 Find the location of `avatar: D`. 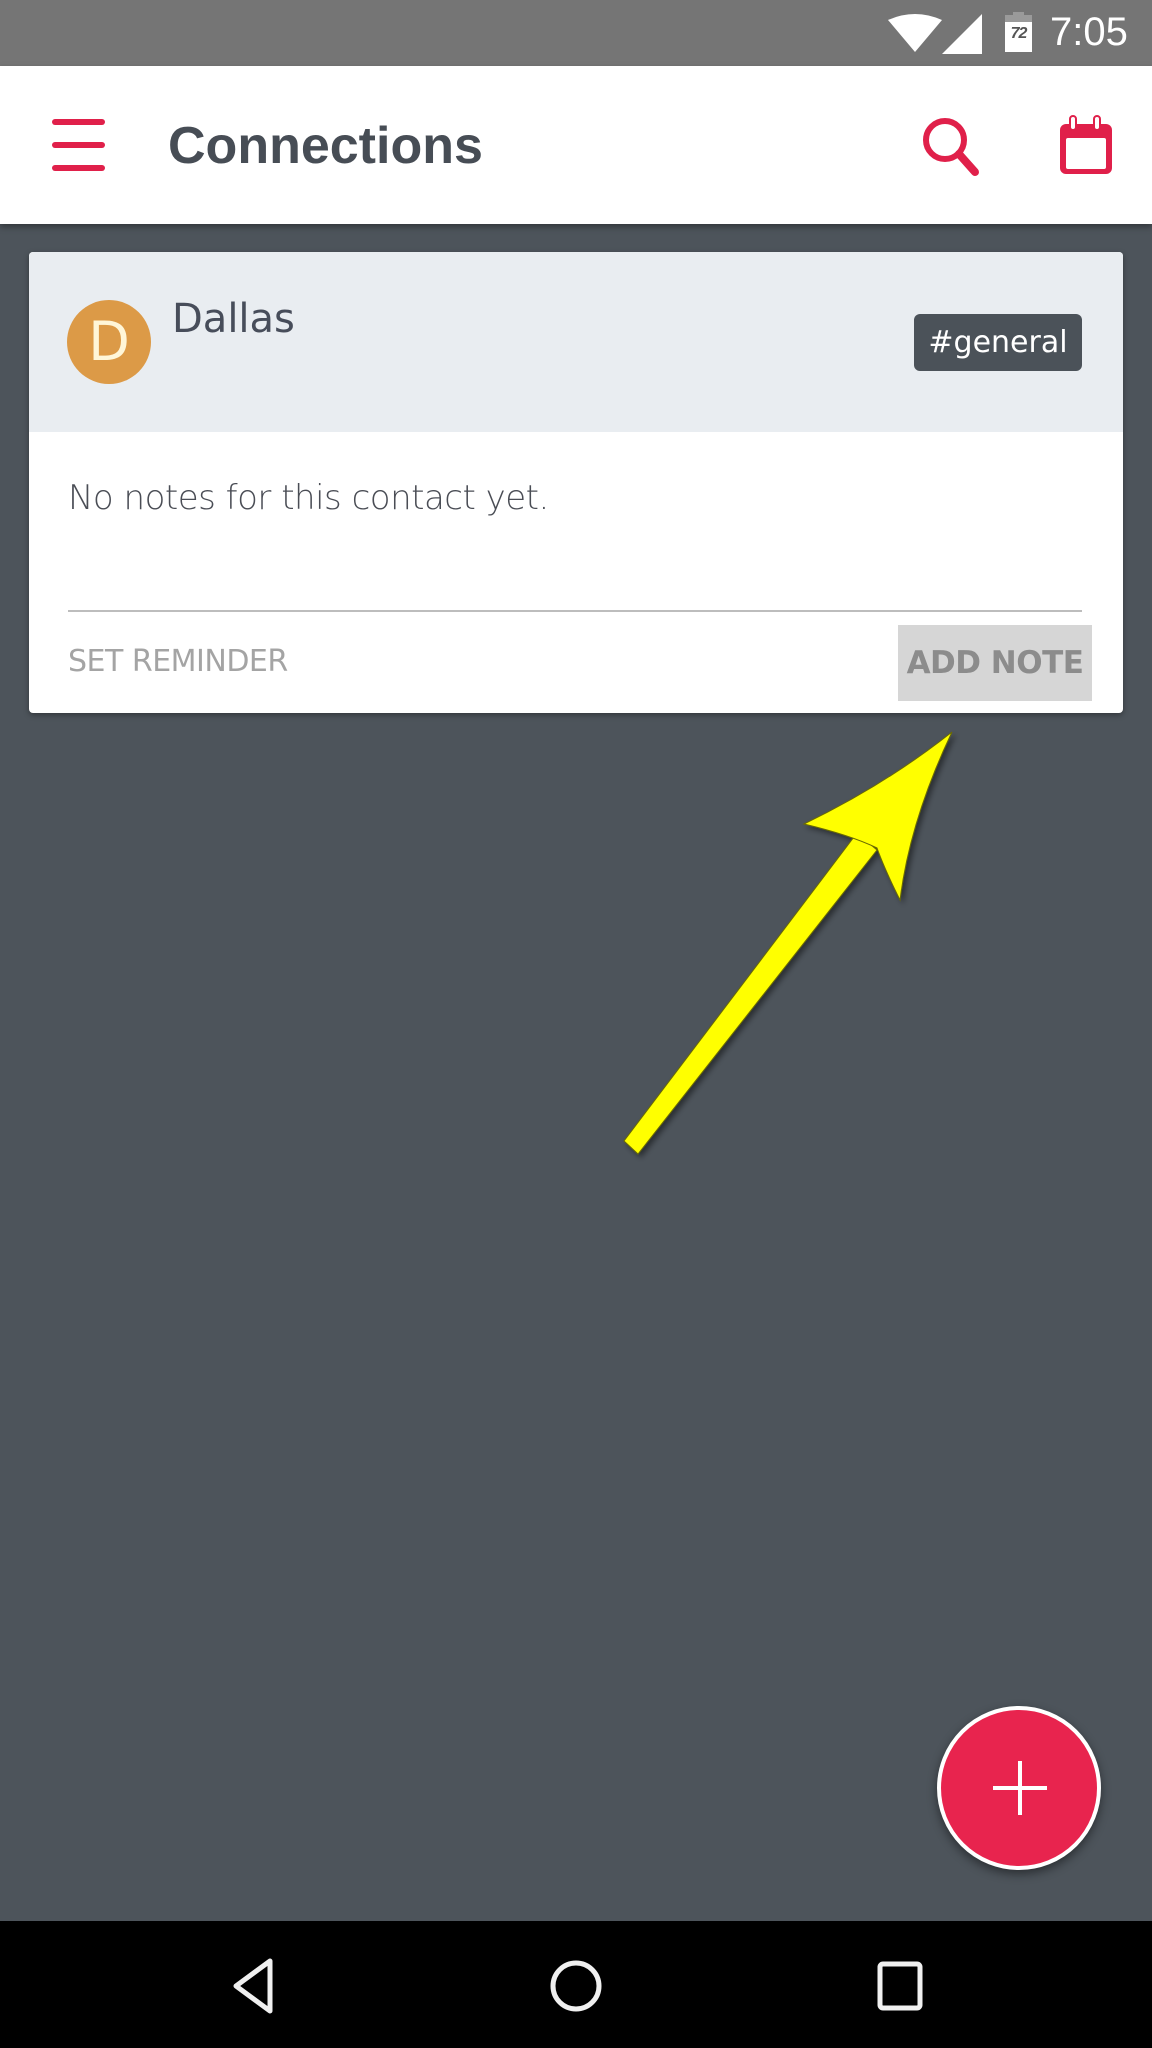

avatar: D is located at coordinates (109, 342).